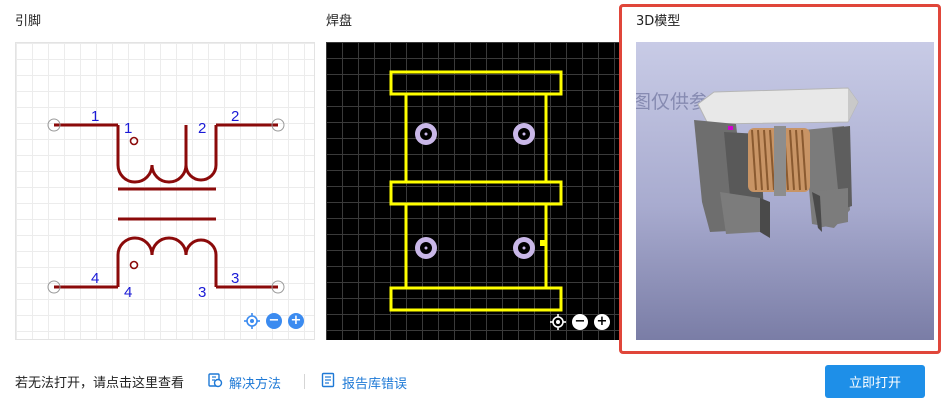  What do you see at coordinates (128, 292) in the screenshot?
I see `pin-number-4: 4` at bounding box center [128, 292].